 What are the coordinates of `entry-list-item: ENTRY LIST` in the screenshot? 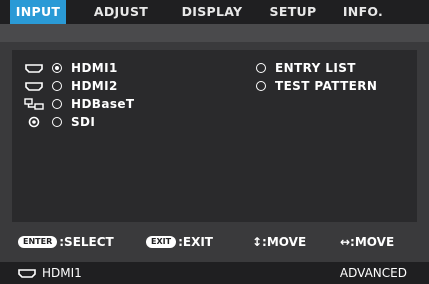 It's located at (306, 68).